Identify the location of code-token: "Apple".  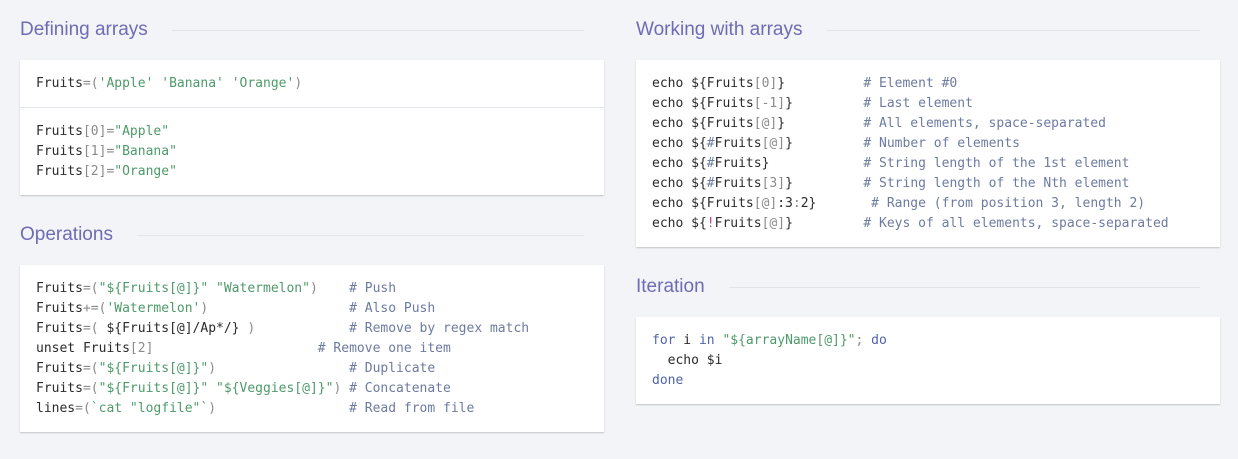
(142, 131).